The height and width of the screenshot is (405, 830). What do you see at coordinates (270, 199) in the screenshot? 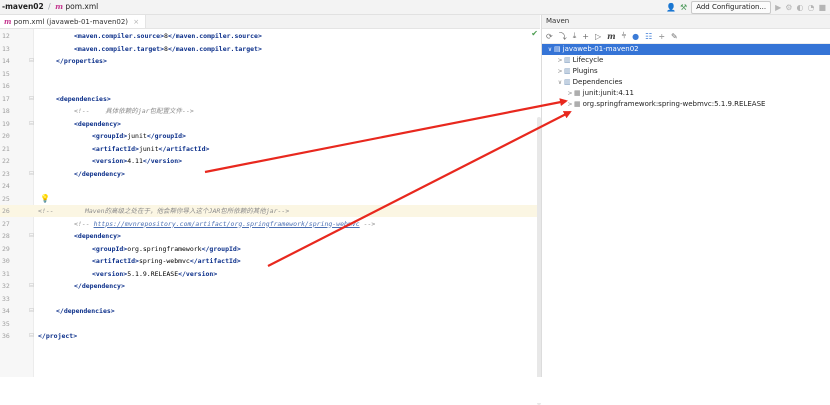
I see `code-line: 25 💡` at bounding box center [270, 199].